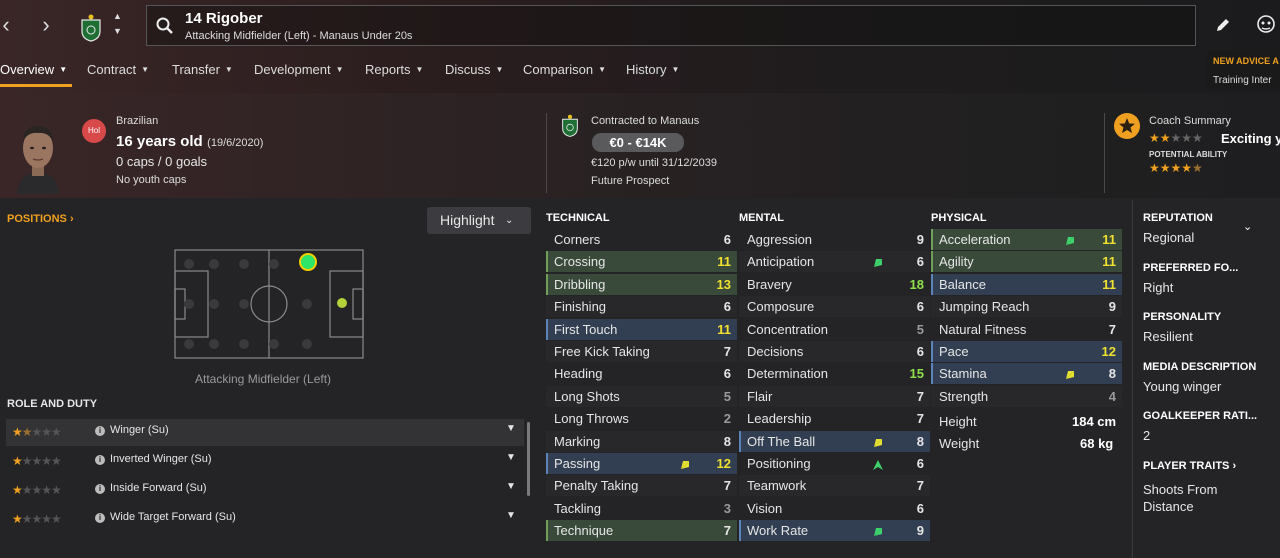 This screenshot has height=558, width=1280. What do you see at coordinates (834, 307) in the screenshot?
I see `attribute-row: Composure 6` at bounding box center [834, 307].